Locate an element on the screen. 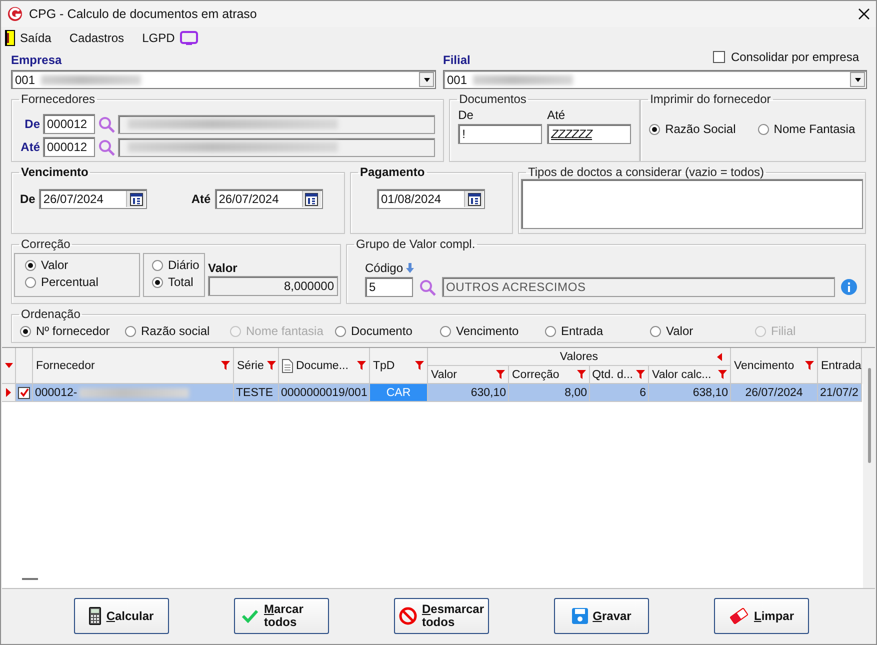  radio-label: Total is located at coordinates (181, 282).